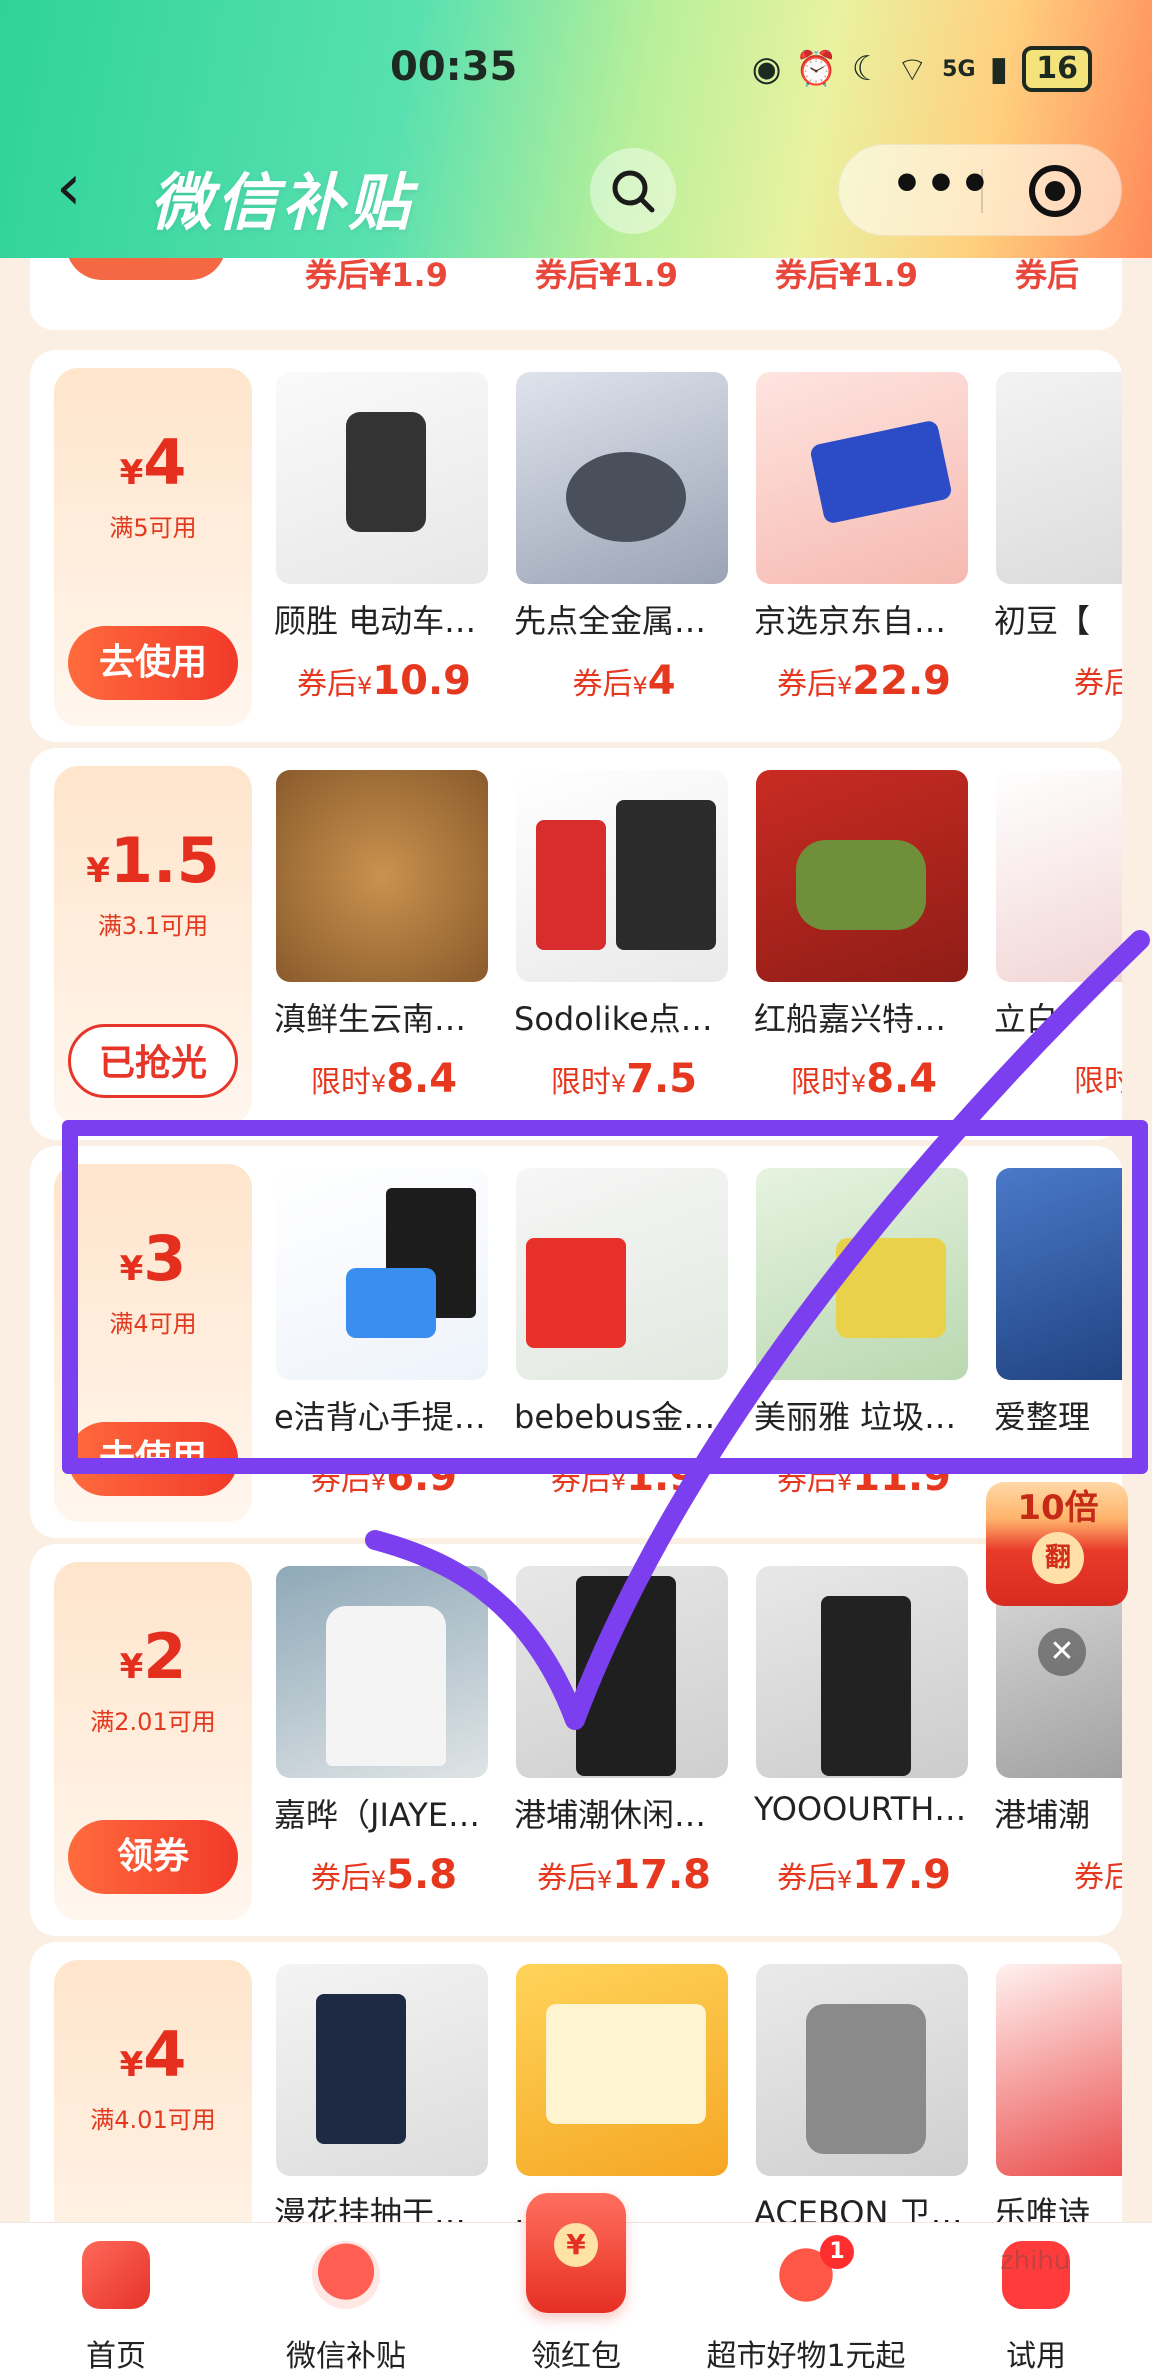  I want to click on more-menu-icon: •••, so click(942, 184).